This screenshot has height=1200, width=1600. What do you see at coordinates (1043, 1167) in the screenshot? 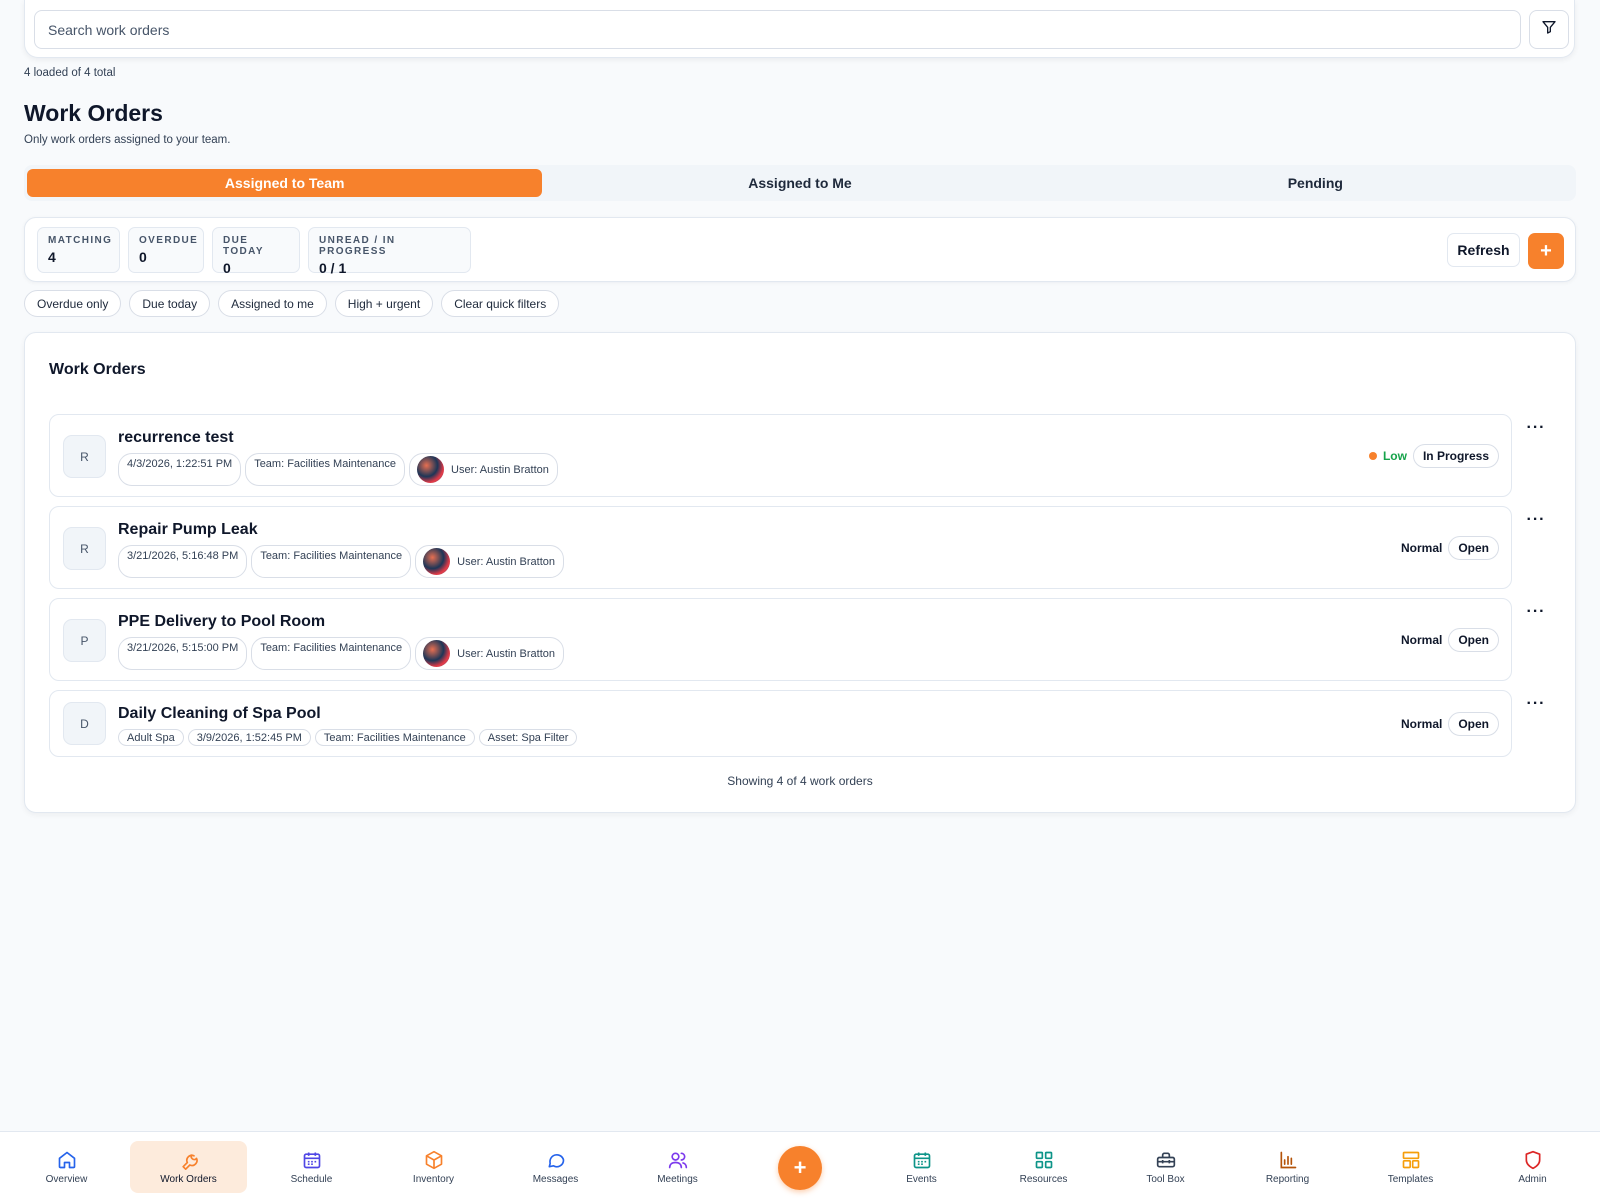
I see `nav-resources: Resources` at bounding box center [1043, 1167].